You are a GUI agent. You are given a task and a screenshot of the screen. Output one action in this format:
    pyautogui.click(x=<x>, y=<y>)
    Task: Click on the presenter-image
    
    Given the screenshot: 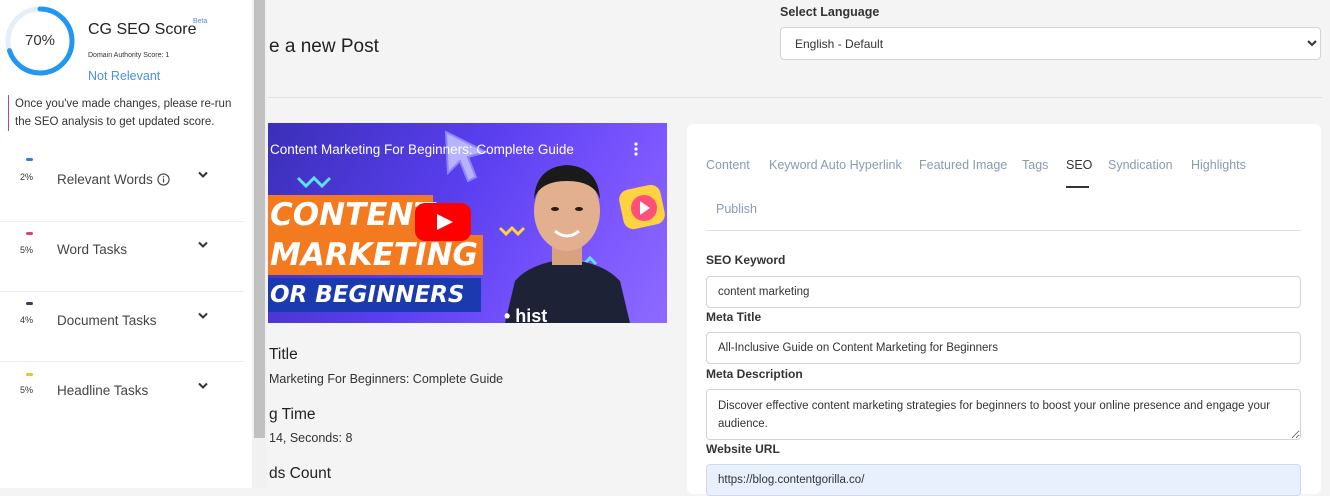 What is the action you would take?
    pyautogui.click(x=567, y=244)
    